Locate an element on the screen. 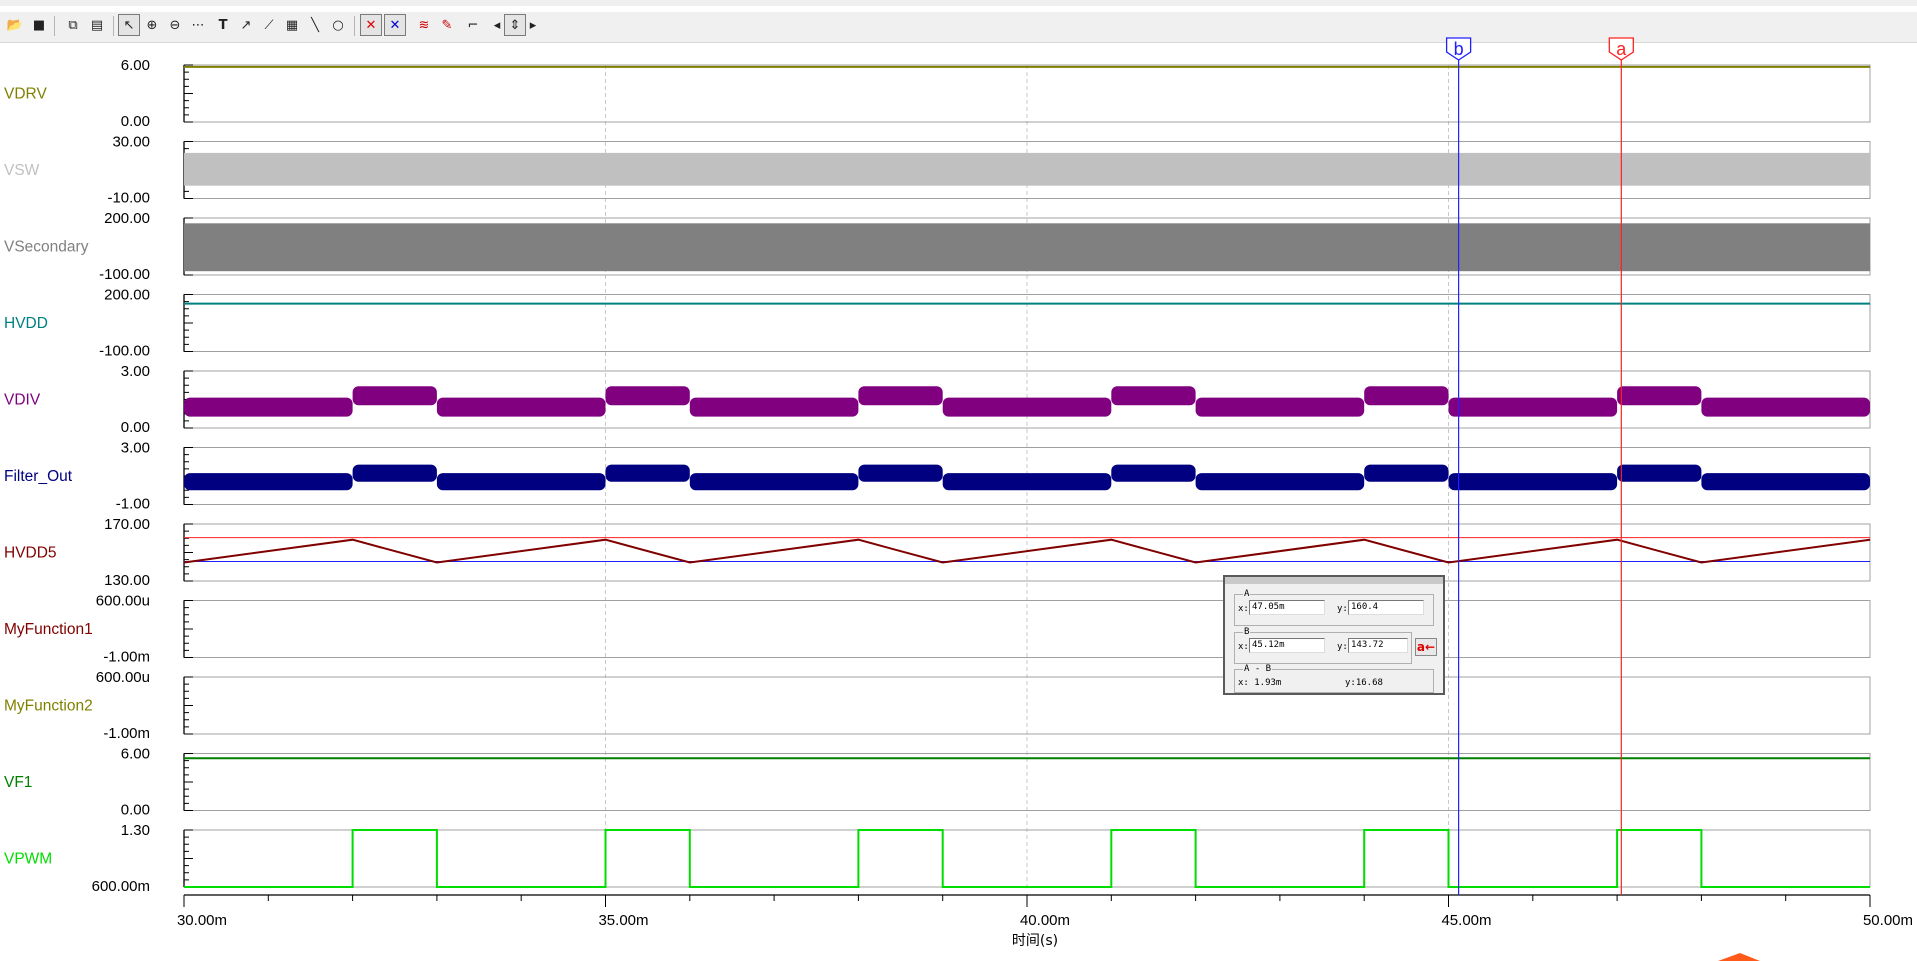 This screenshot has height=961, width=1917. signal-label-vdiv: VDIV is located at coordinates (22, 400).